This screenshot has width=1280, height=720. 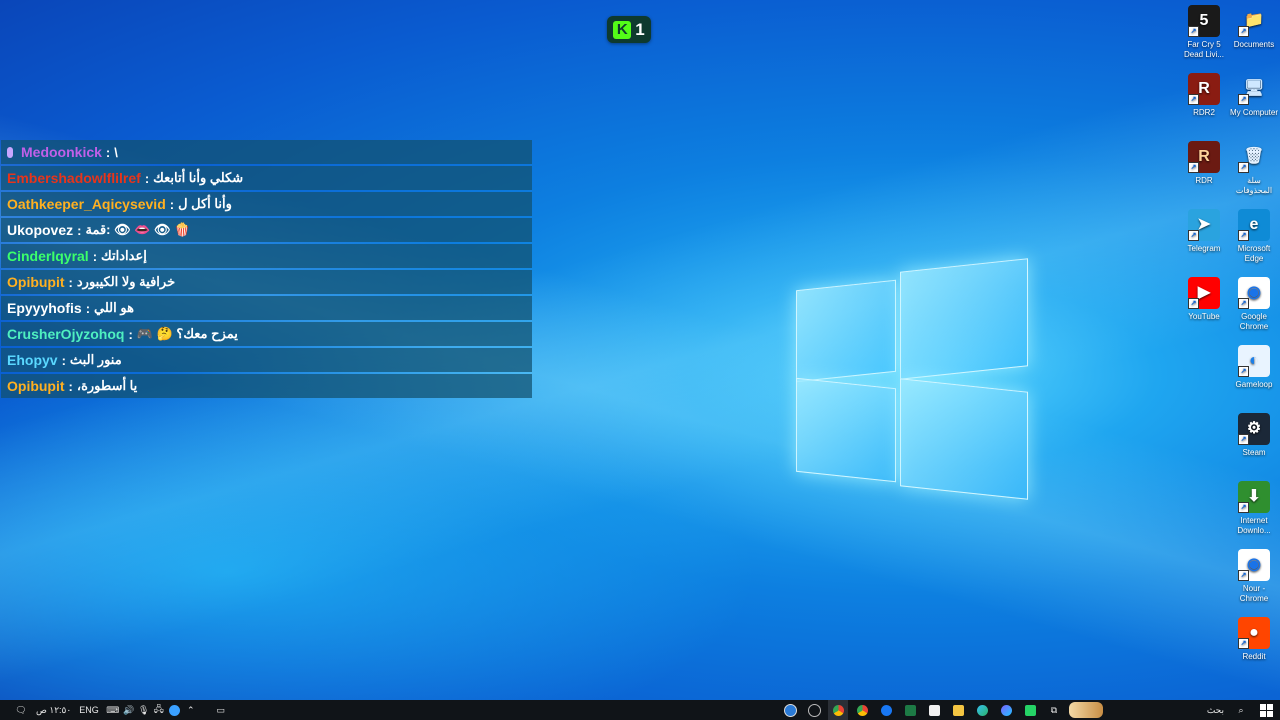 What do you see at coordinates (1266, 710) in the screenshot?
I see `start-button-windows-icon` at bounding box center [1266, 710].